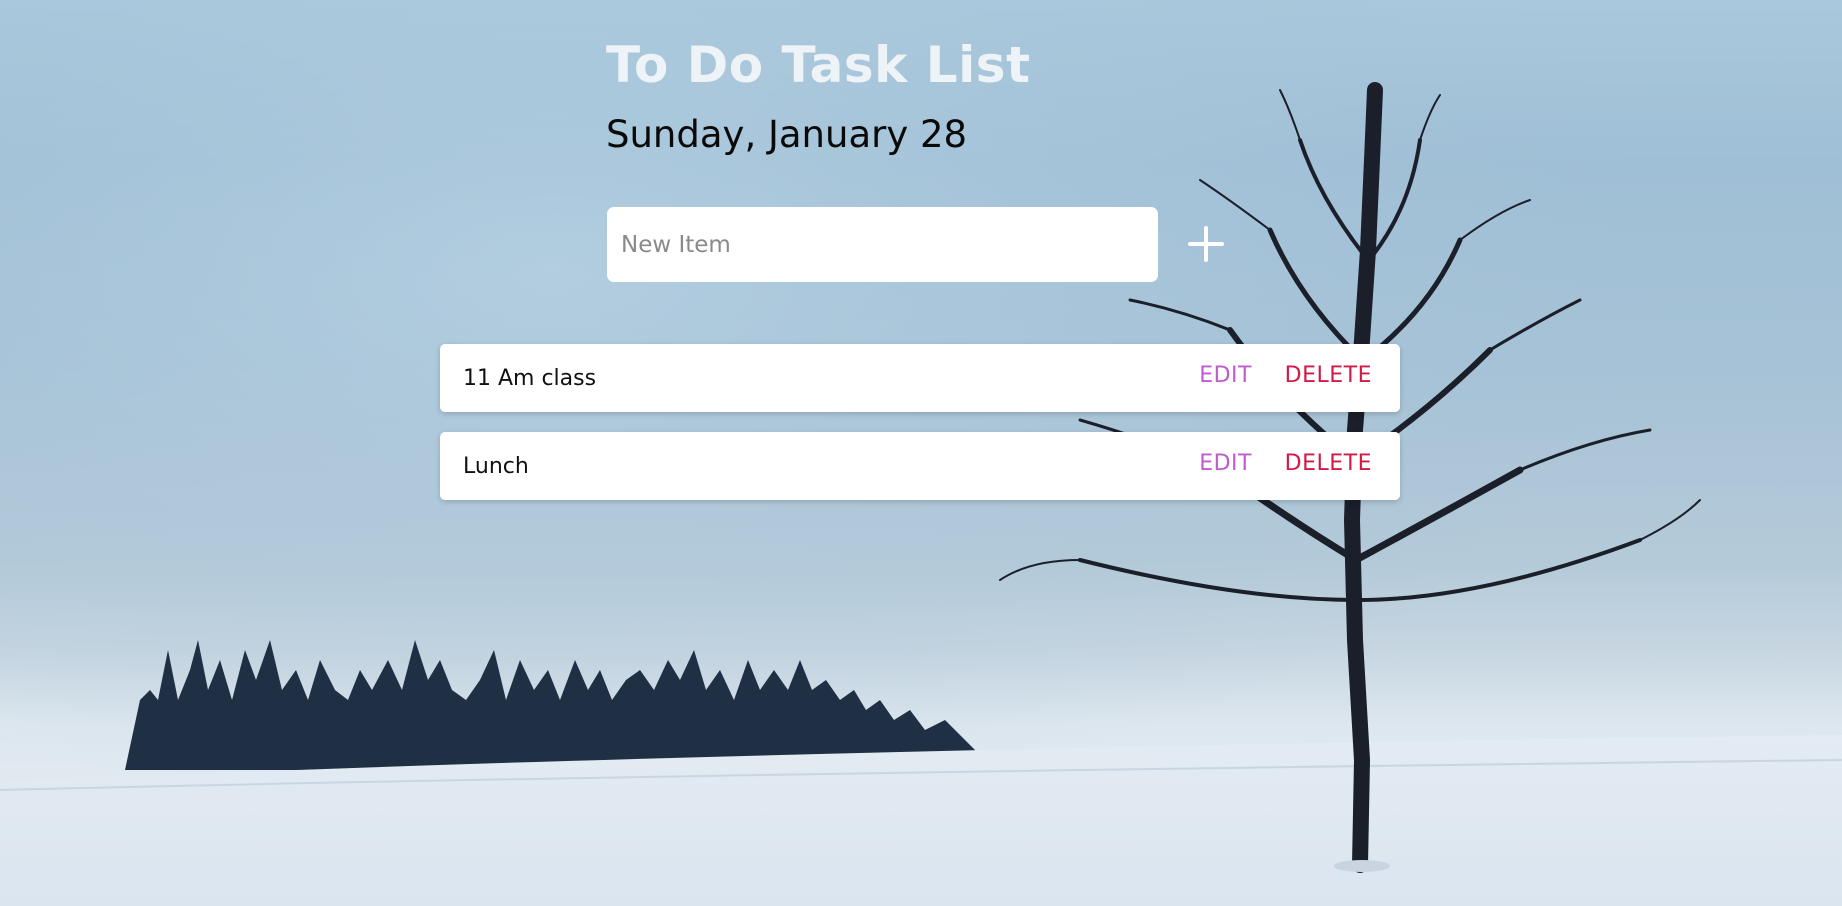 This screenshot has height=906, width=1842. What do you see at coordinates (818, 65) in the screenshot?
I see `page-title: To Do Task List` at bounding box center [818, 65].